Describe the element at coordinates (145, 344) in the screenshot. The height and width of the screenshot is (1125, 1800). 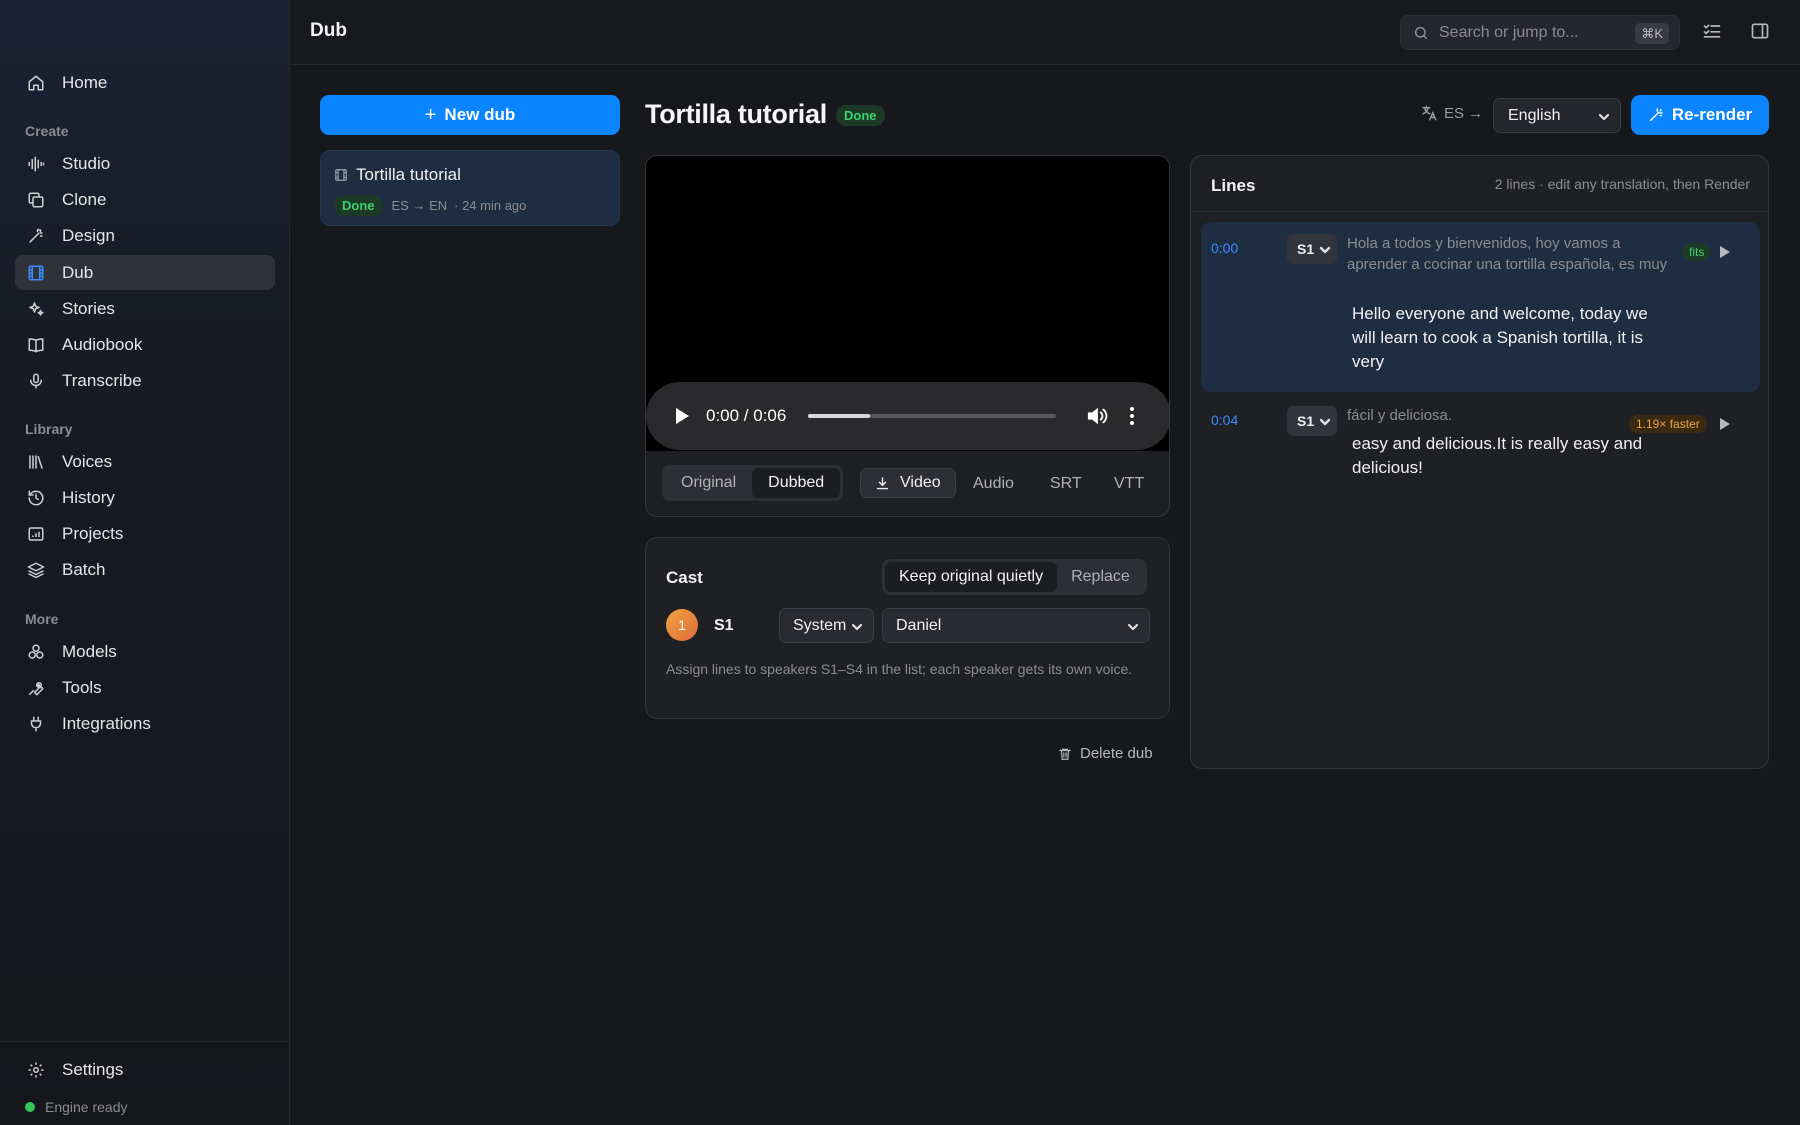
I see `sidebar-item-audiobook: Audiobook` at that location.